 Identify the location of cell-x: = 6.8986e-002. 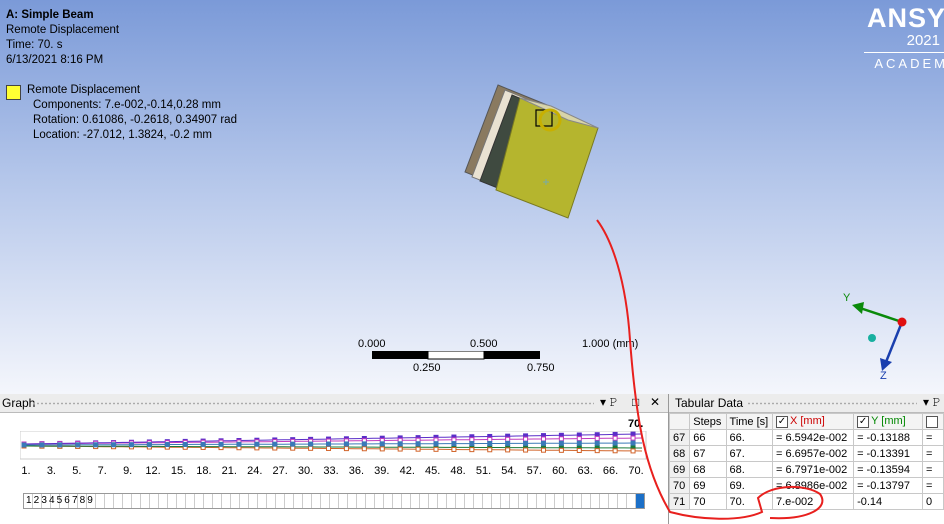
(813, 485).